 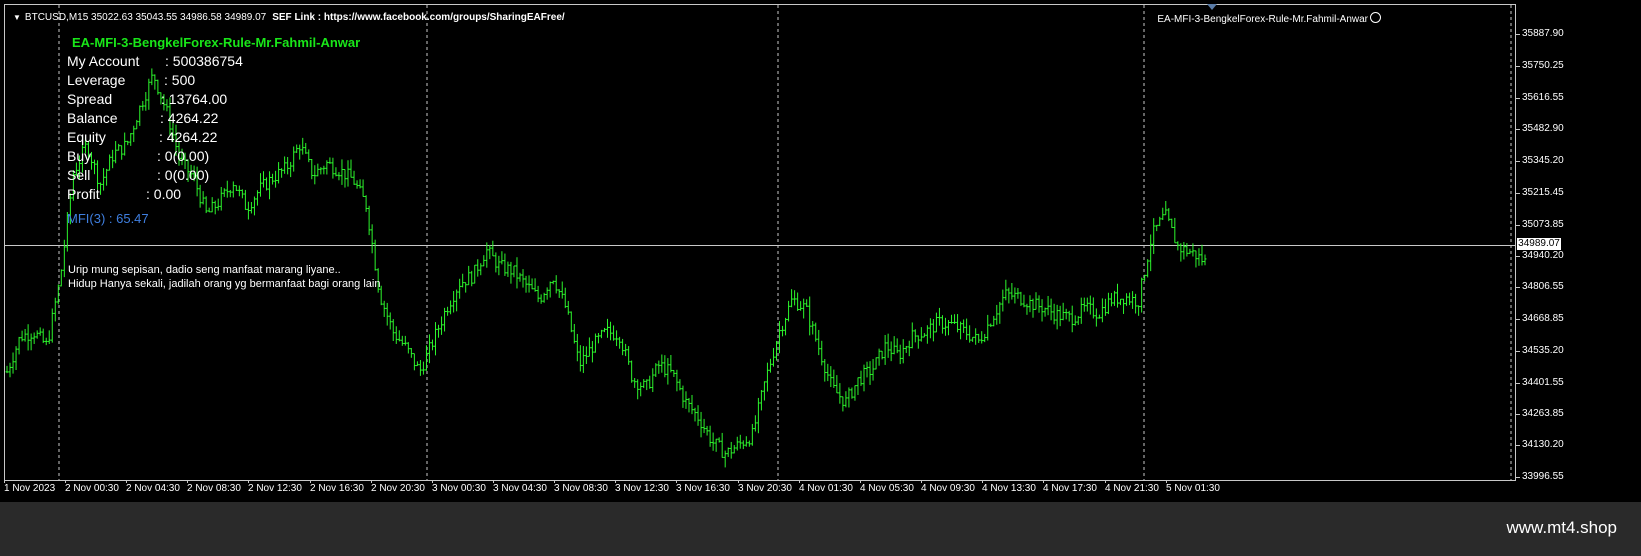 What do you see at coordinates (108, 218) in the screenshot?
I see `mfi-value: MFI(3) : 65.47` at bounding box center [108, 218].